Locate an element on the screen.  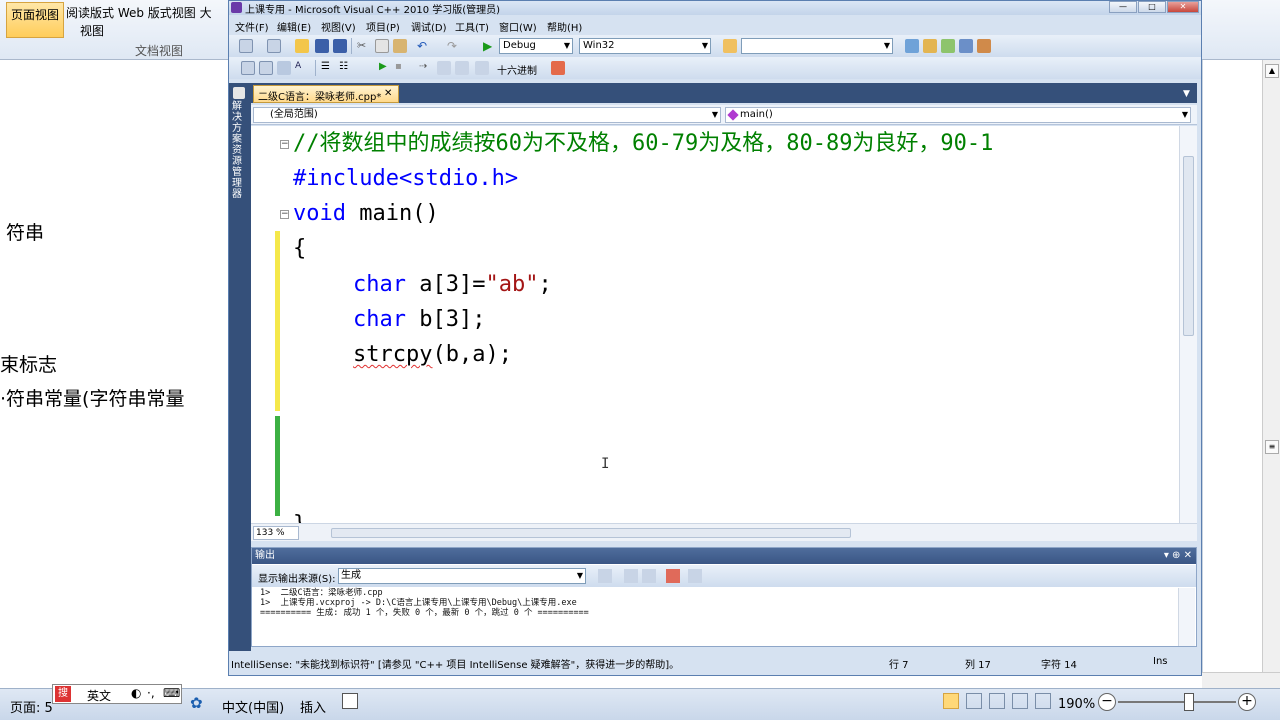
clear-all-icon is located at coordinates (673, 576).